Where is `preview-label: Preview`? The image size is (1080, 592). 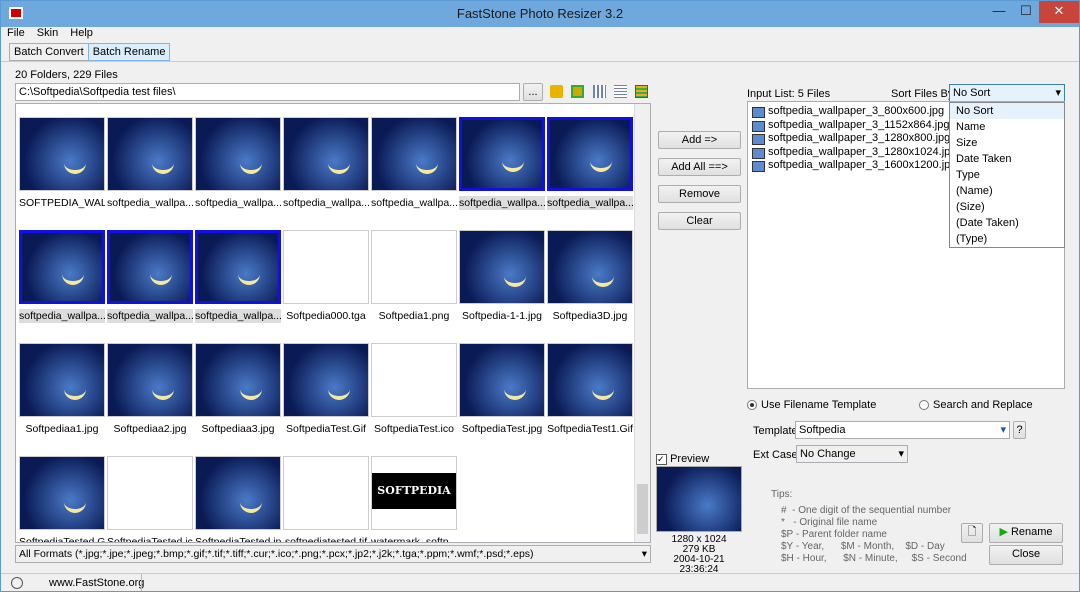
preview-label: Preview is located at coordinates (690, 459).